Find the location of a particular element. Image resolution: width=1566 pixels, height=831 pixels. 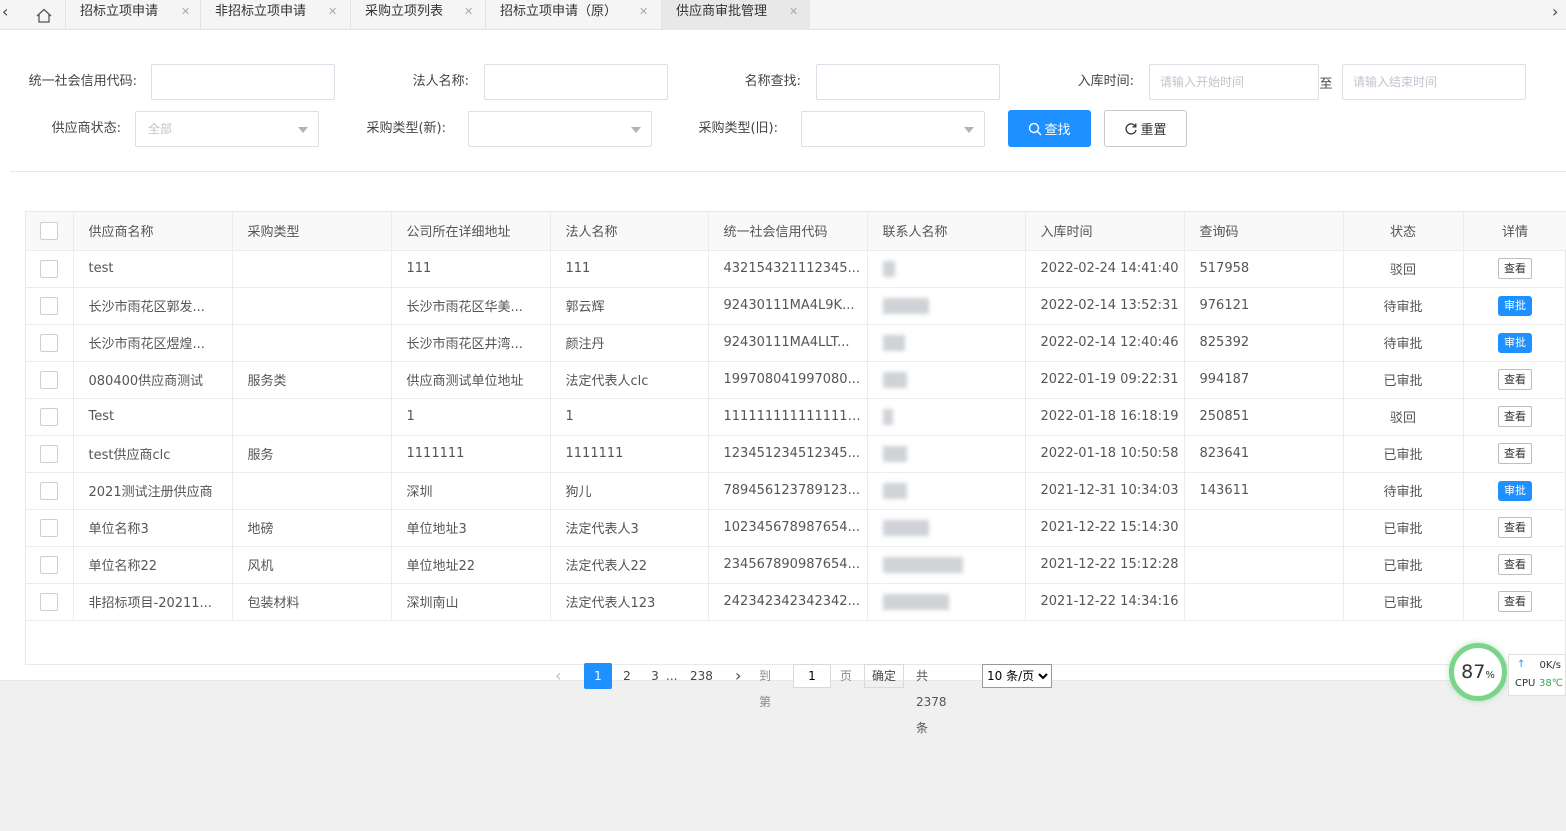

page-3: 3 is located at coordinates (655, 676).